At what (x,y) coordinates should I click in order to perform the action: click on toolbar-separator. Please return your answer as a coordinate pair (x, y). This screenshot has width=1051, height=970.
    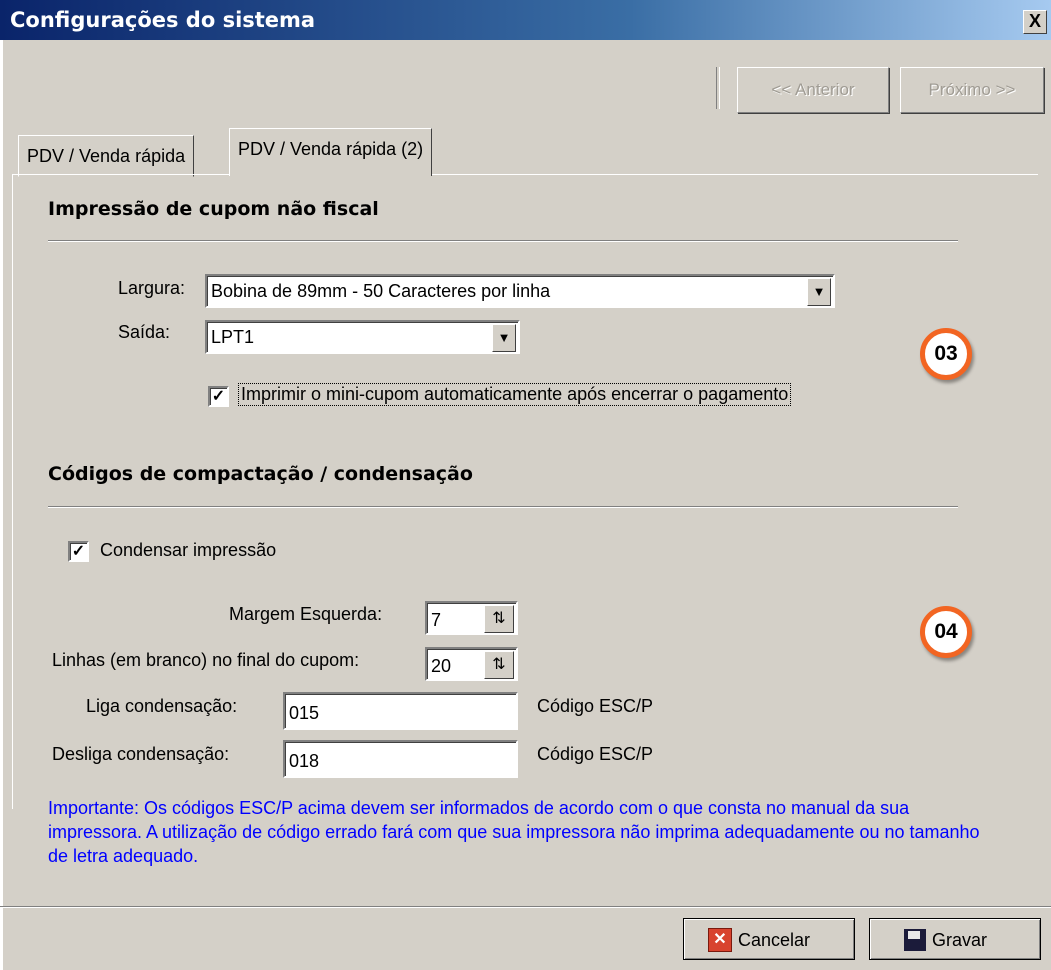
    Looking at the image, I should click on (718, 88).